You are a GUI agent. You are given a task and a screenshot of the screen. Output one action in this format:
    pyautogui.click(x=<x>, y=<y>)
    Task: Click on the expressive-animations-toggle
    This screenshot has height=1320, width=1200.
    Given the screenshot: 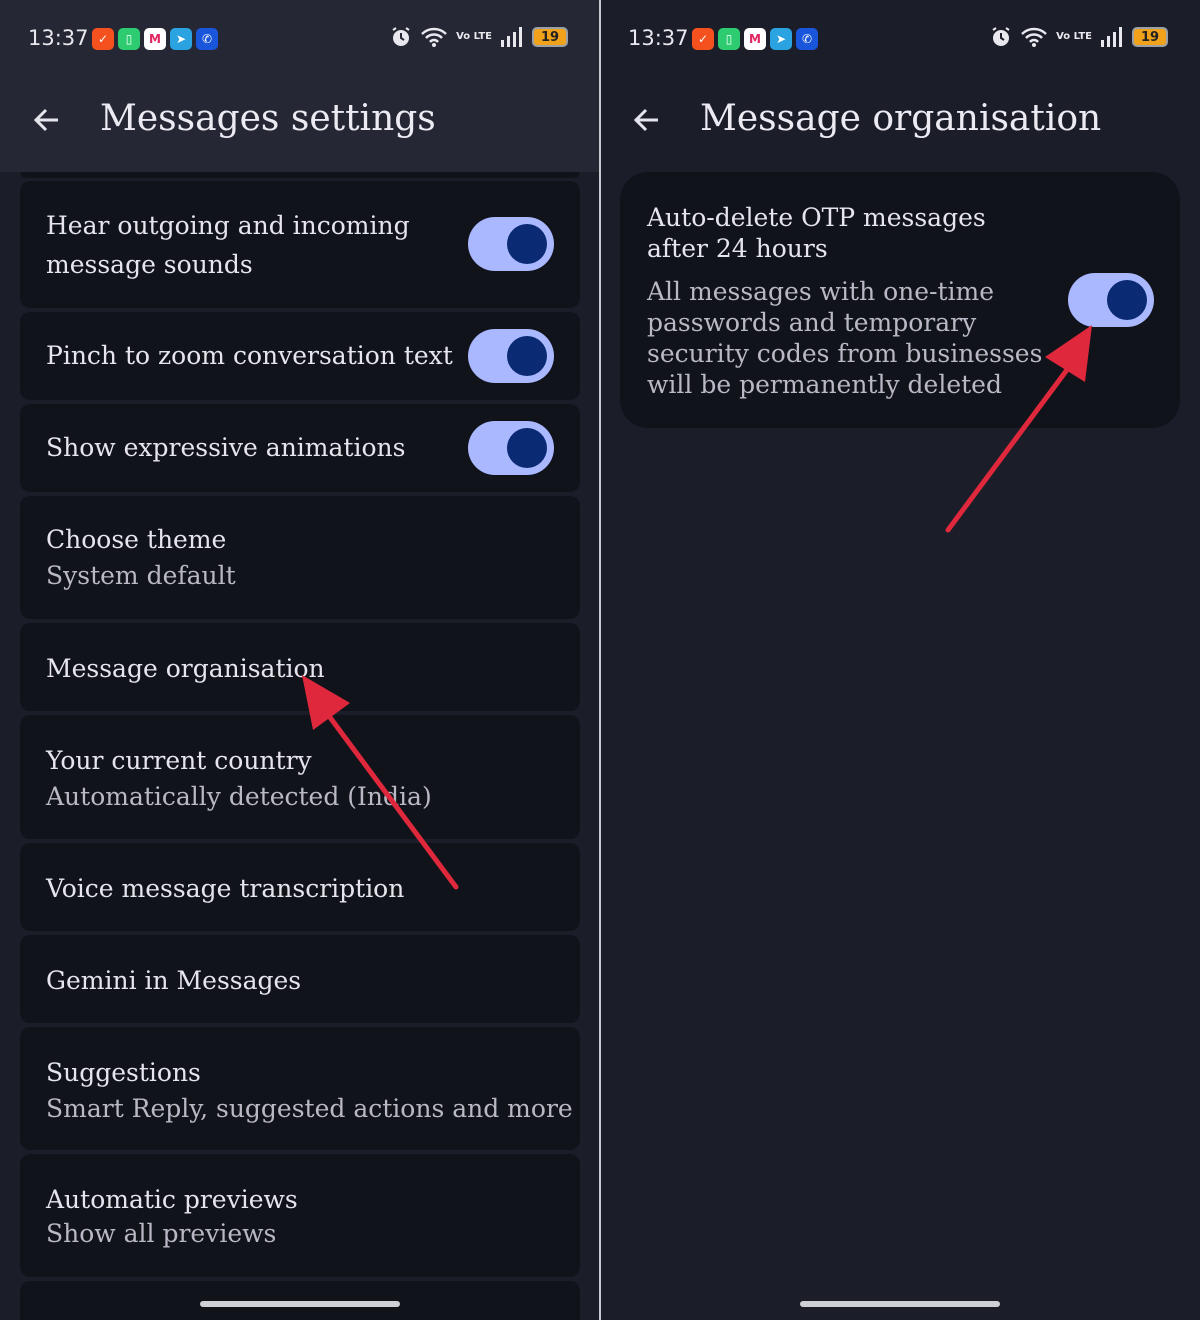 What is the action you would take?
    pyautogui.click(x=511, y=448)
    